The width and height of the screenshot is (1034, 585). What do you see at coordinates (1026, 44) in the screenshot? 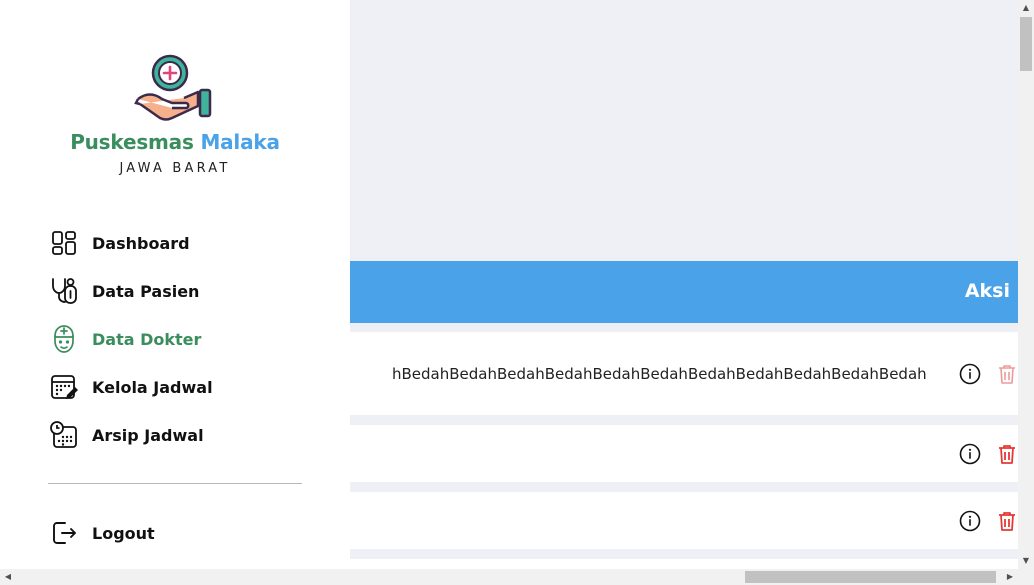
I see `vertical-scroll-thumb` at bounding box center [1026, 44].